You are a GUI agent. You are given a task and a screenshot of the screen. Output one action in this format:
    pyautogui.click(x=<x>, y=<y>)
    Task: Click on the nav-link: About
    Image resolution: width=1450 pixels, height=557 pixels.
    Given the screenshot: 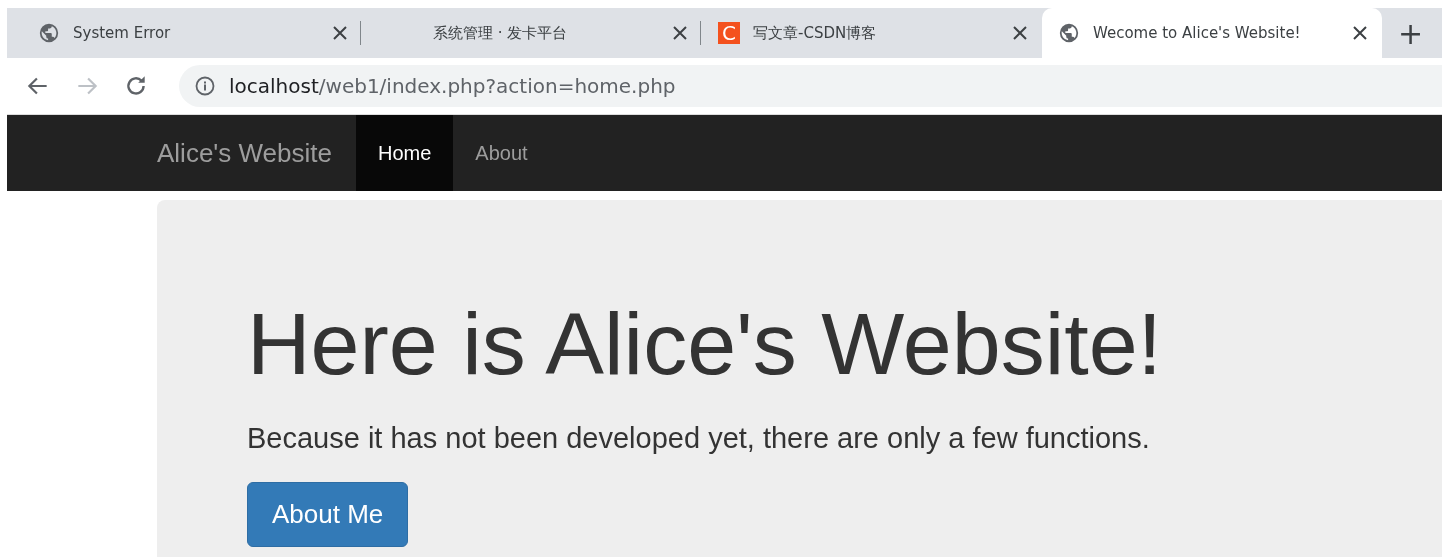 What is the action you would take?
    pyautogui.click(x=501, y=153)
    